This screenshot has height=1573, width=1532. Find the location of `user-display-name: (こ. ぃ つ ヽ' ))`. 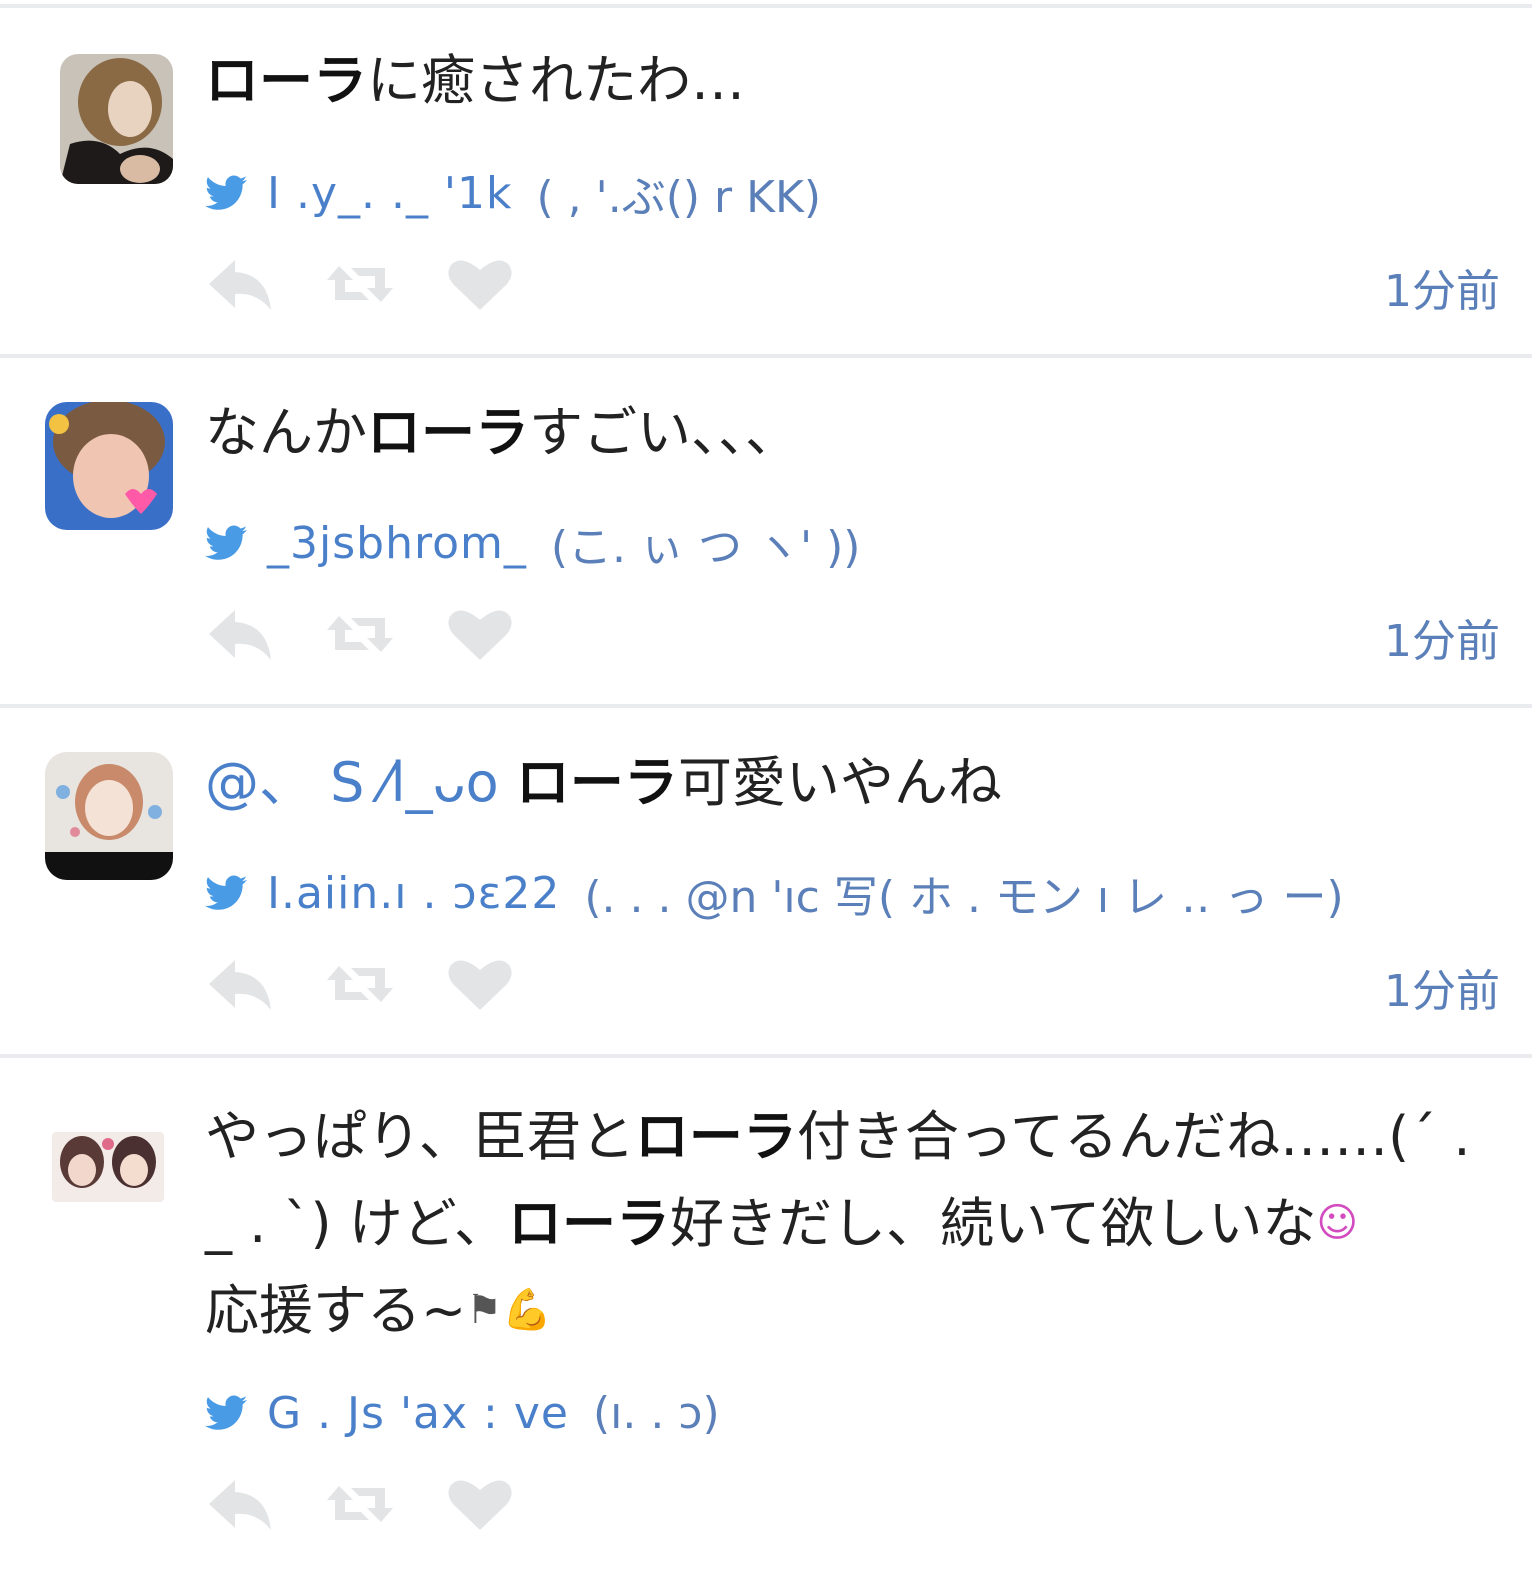

user-display-name: (こ. ぃ つ ヽ' )) is located at coordinates (705, 547).